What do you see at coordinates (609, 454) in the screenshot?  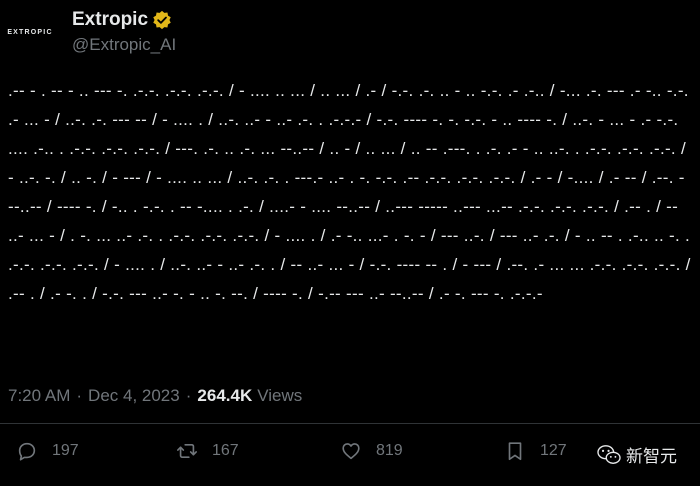 I see `wechat-icon` at bounding box center [609, 454].